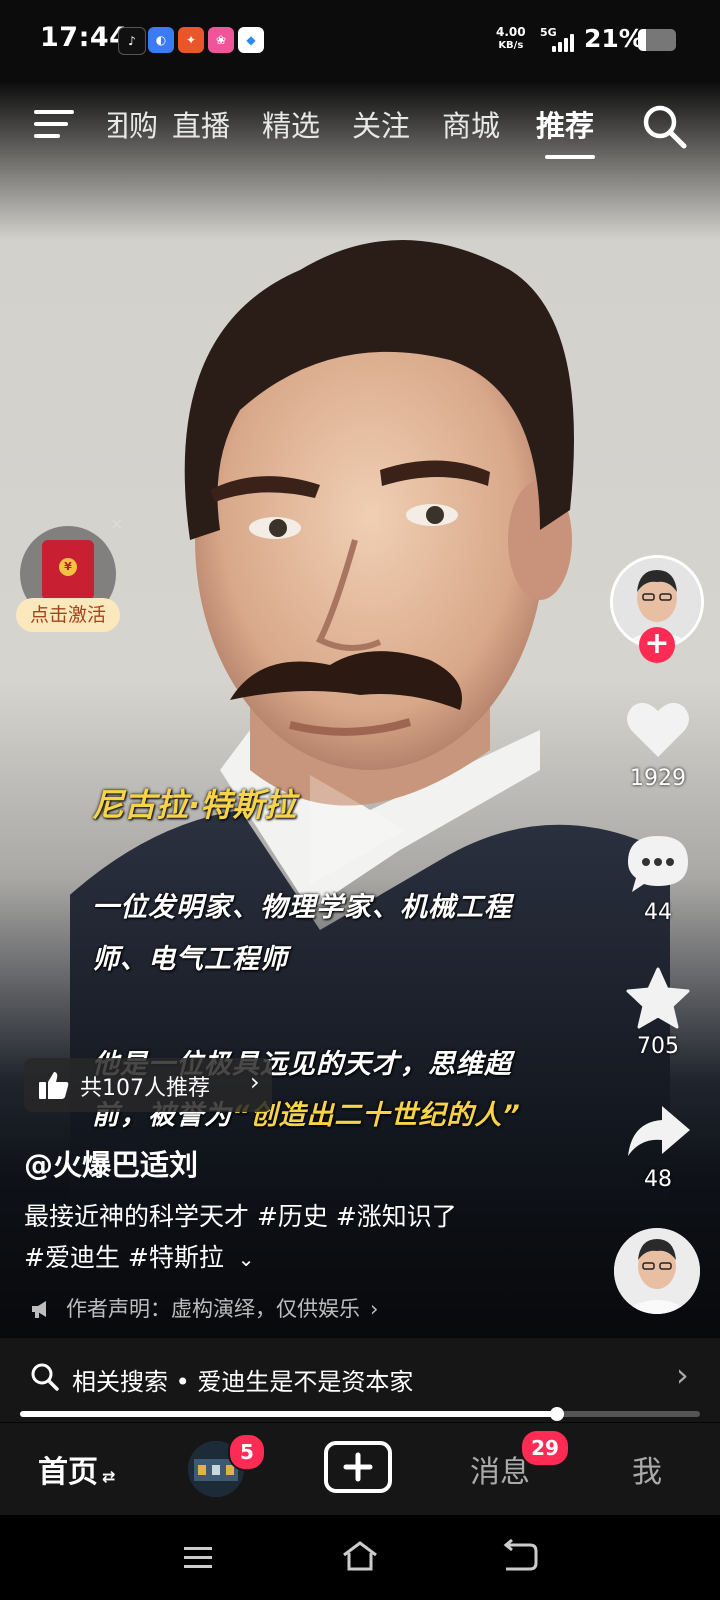  I want to click on related-search-bar: 相关搜索 • 爱迪生是不是资本家 ›, so click(360, 1380).